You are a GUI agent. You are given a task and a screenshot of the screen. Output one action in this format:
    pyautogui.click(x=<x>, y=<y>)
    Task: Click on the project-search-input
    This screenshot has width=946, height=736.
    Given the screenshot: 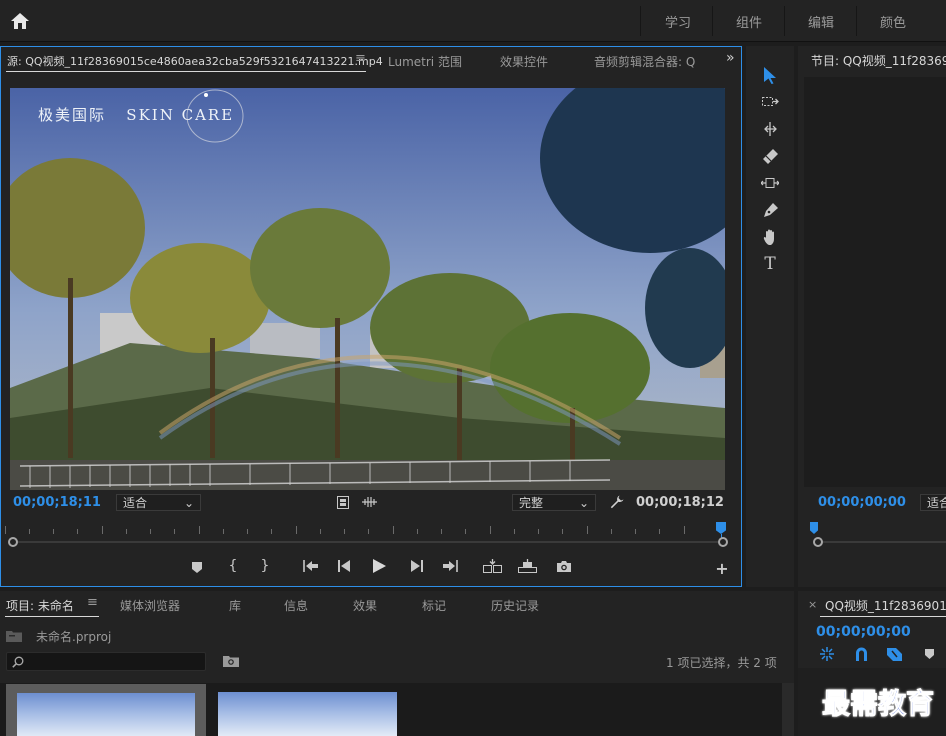 What is the action you would take?
    pyautogui.click(x=114, y=661)
    